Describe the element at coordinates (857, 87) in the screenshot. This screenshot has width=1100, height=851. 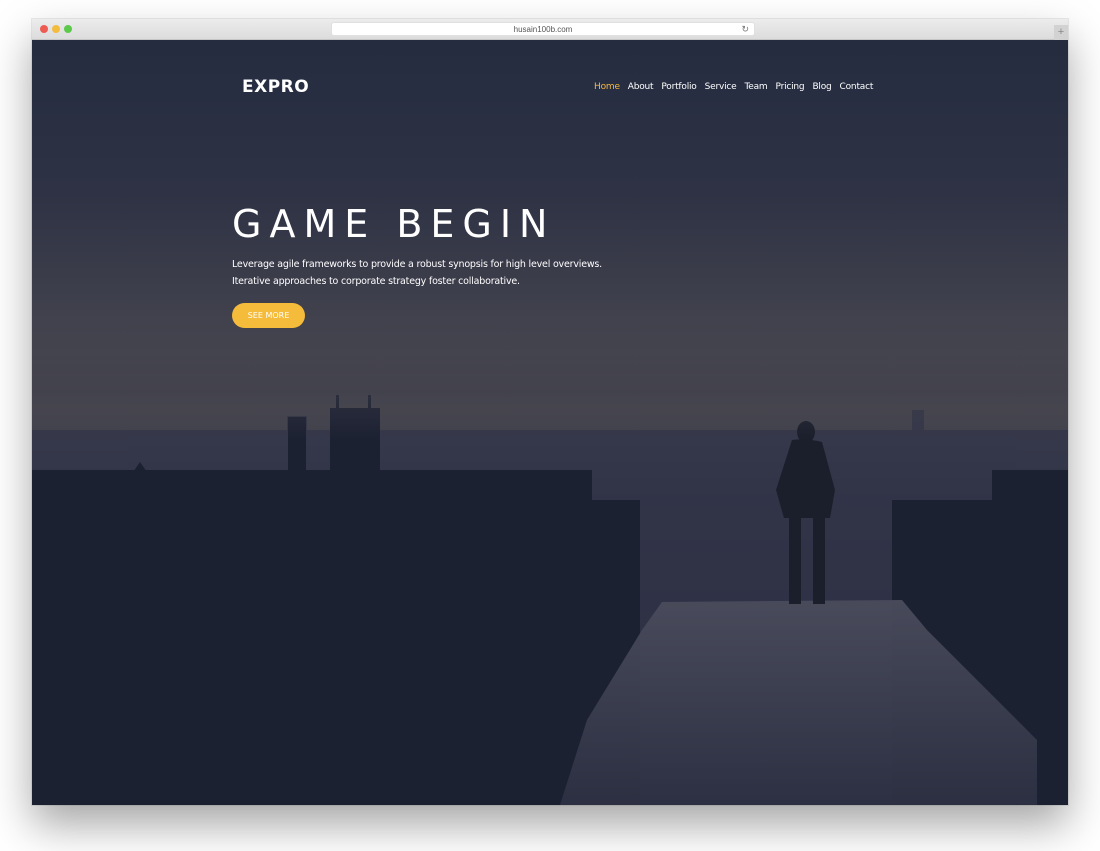
I see `nav-item-contact: Contact` at that location.